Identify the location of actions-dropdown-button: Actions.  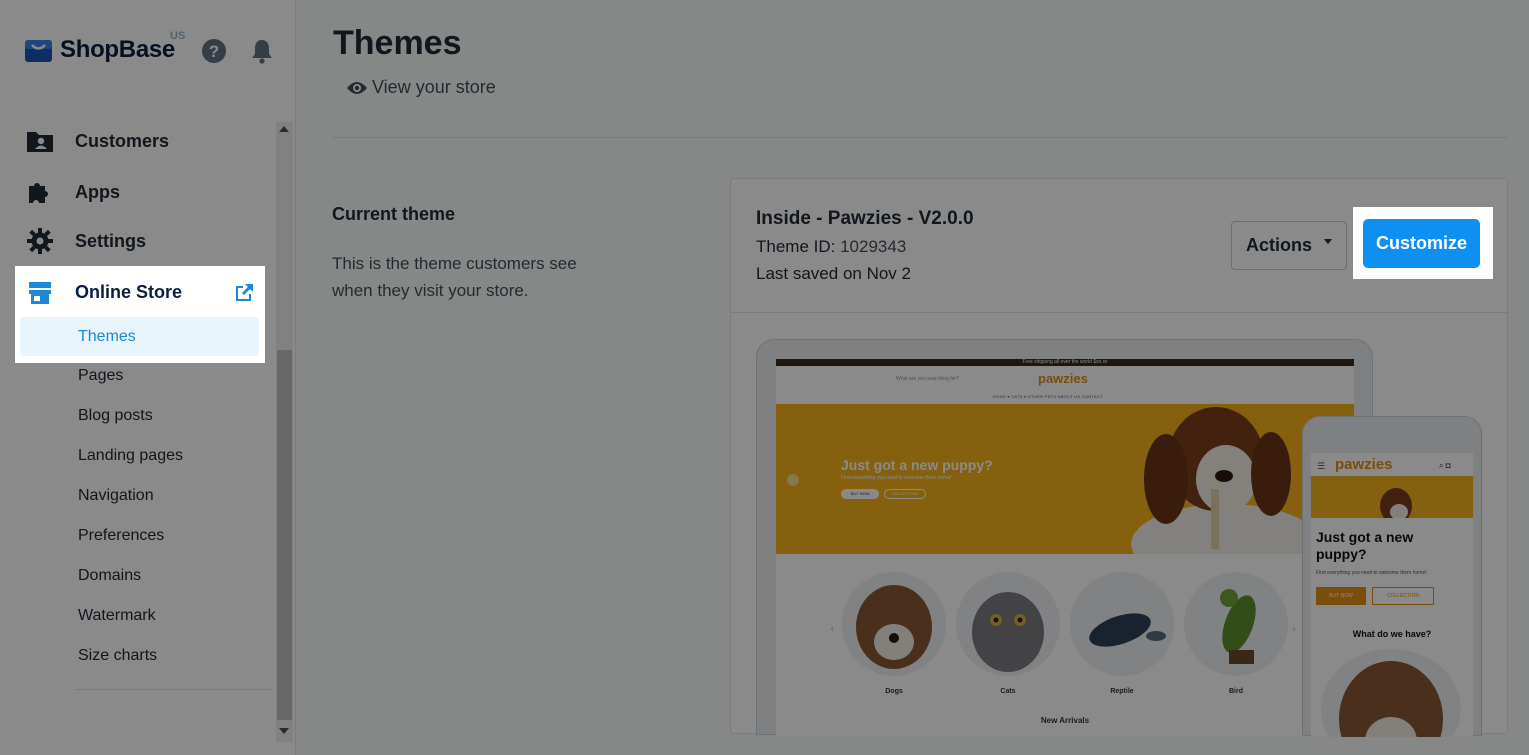
(1289, 245).